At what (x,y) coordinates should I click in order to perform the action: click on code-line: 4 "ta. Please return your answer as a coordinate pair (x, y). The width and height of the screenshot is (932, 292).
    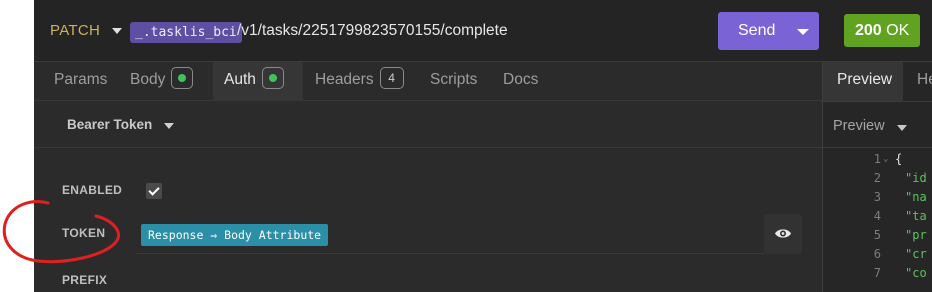
    Looking at the image, I should click on (877, 218).